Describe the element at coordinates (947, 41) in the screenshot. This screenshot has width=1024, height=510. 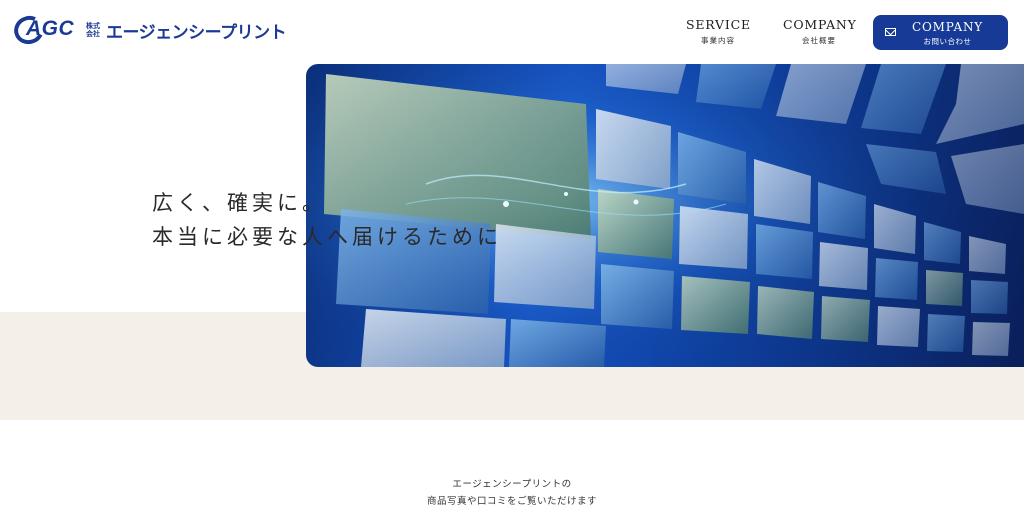
I see `contact-button-sublabel: お問い合わせ` at that location.